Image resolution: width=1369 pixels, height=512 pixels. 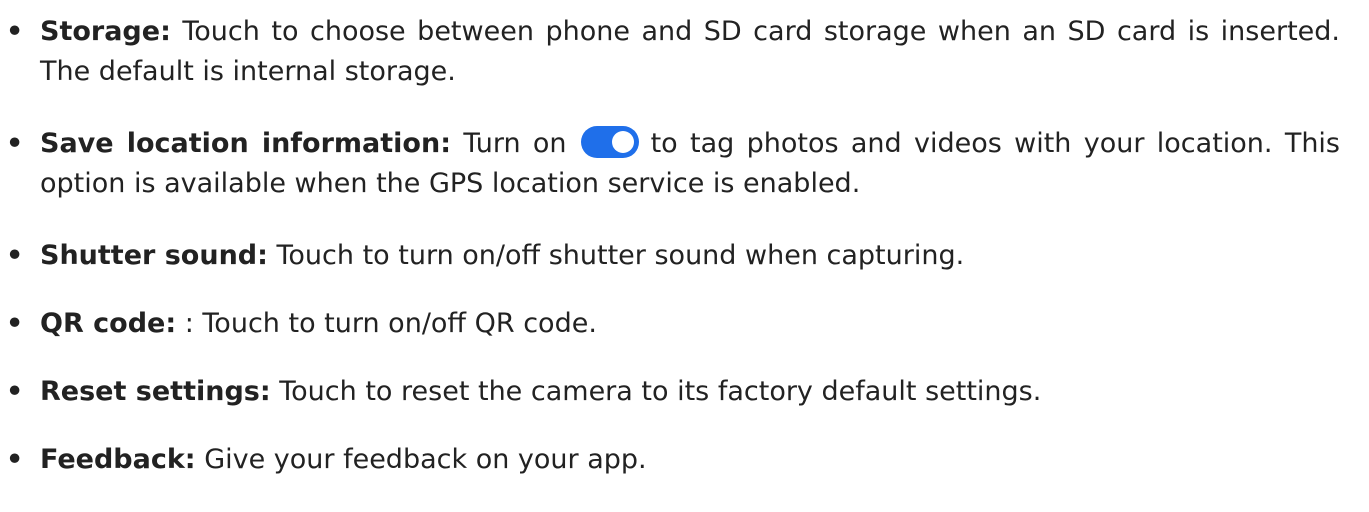 I want to click on item-term: Shutter sound:, so click(x=154, y=255).